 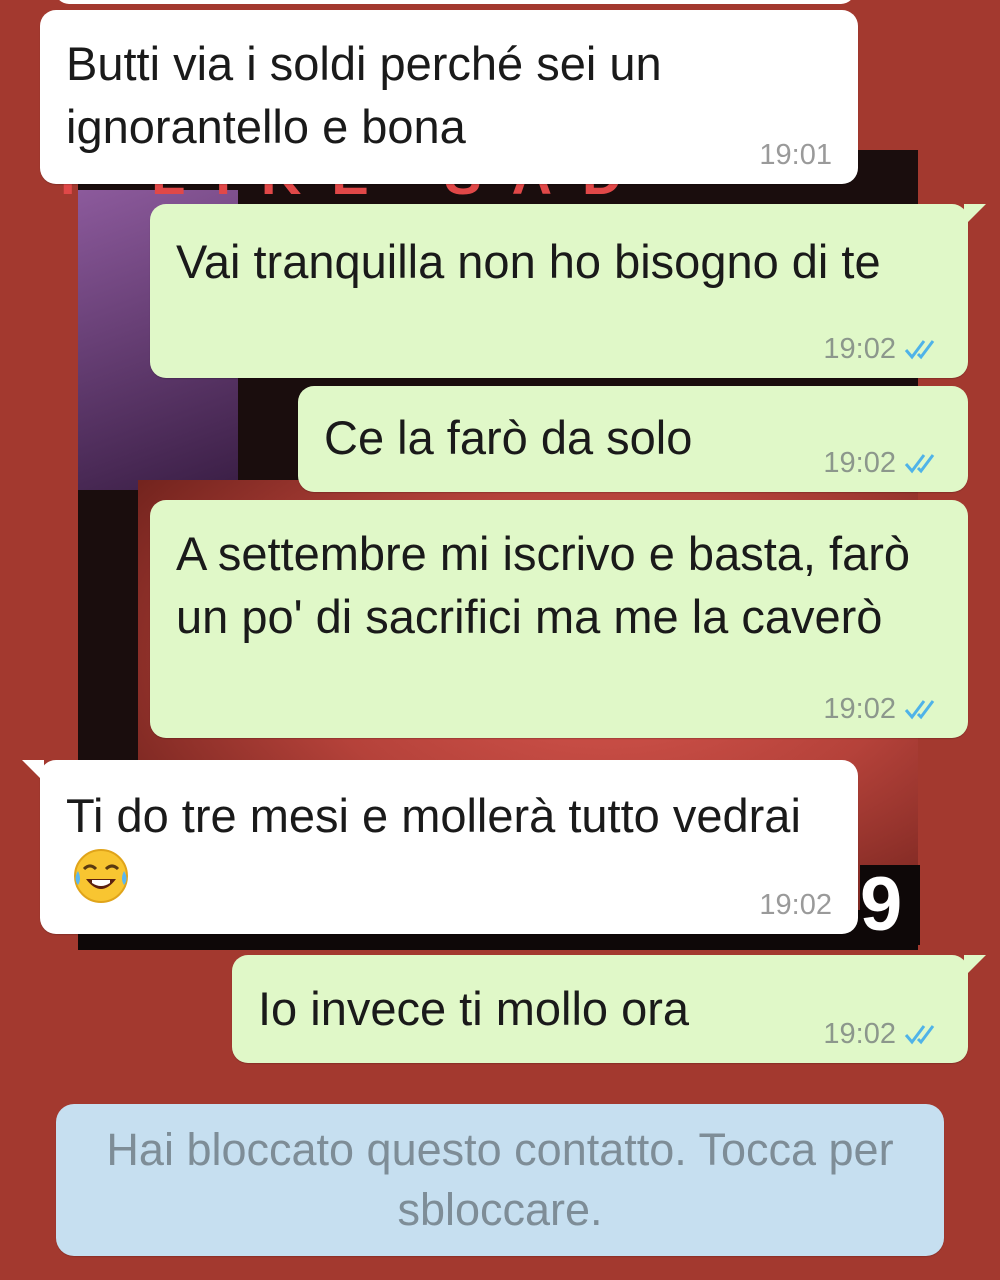 I want to click on outgoing-message-bubble: Io invece ti mollo ora 19:02, so click(x=609, y=1009).